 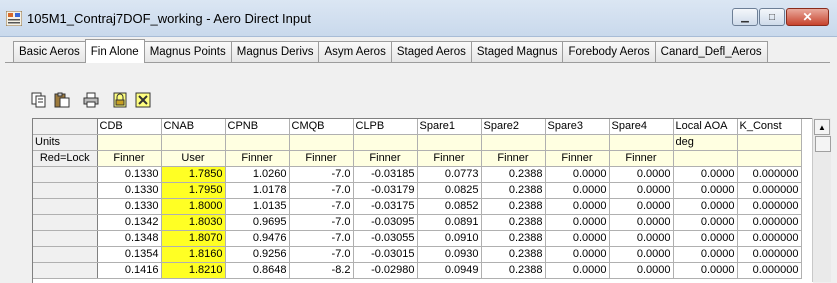 I want to click on scroll-up-icon: ▲, so click(x=822, y=127).